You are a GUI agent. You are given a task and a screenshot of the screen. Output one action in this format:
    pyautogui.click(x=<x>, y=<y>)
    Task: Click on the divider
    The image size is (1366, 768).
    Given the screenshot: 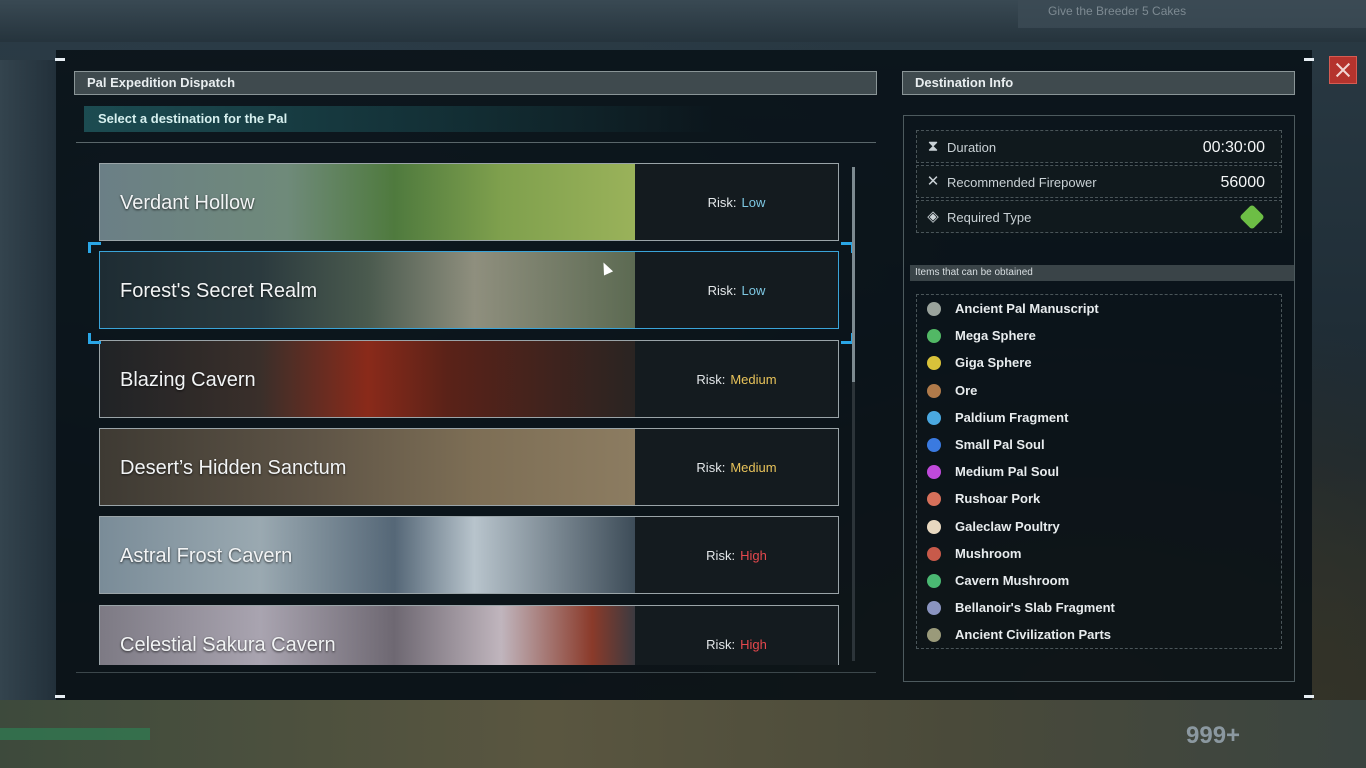 What is the action you would take?
    pyautogui.click(x=476, y=142)
    